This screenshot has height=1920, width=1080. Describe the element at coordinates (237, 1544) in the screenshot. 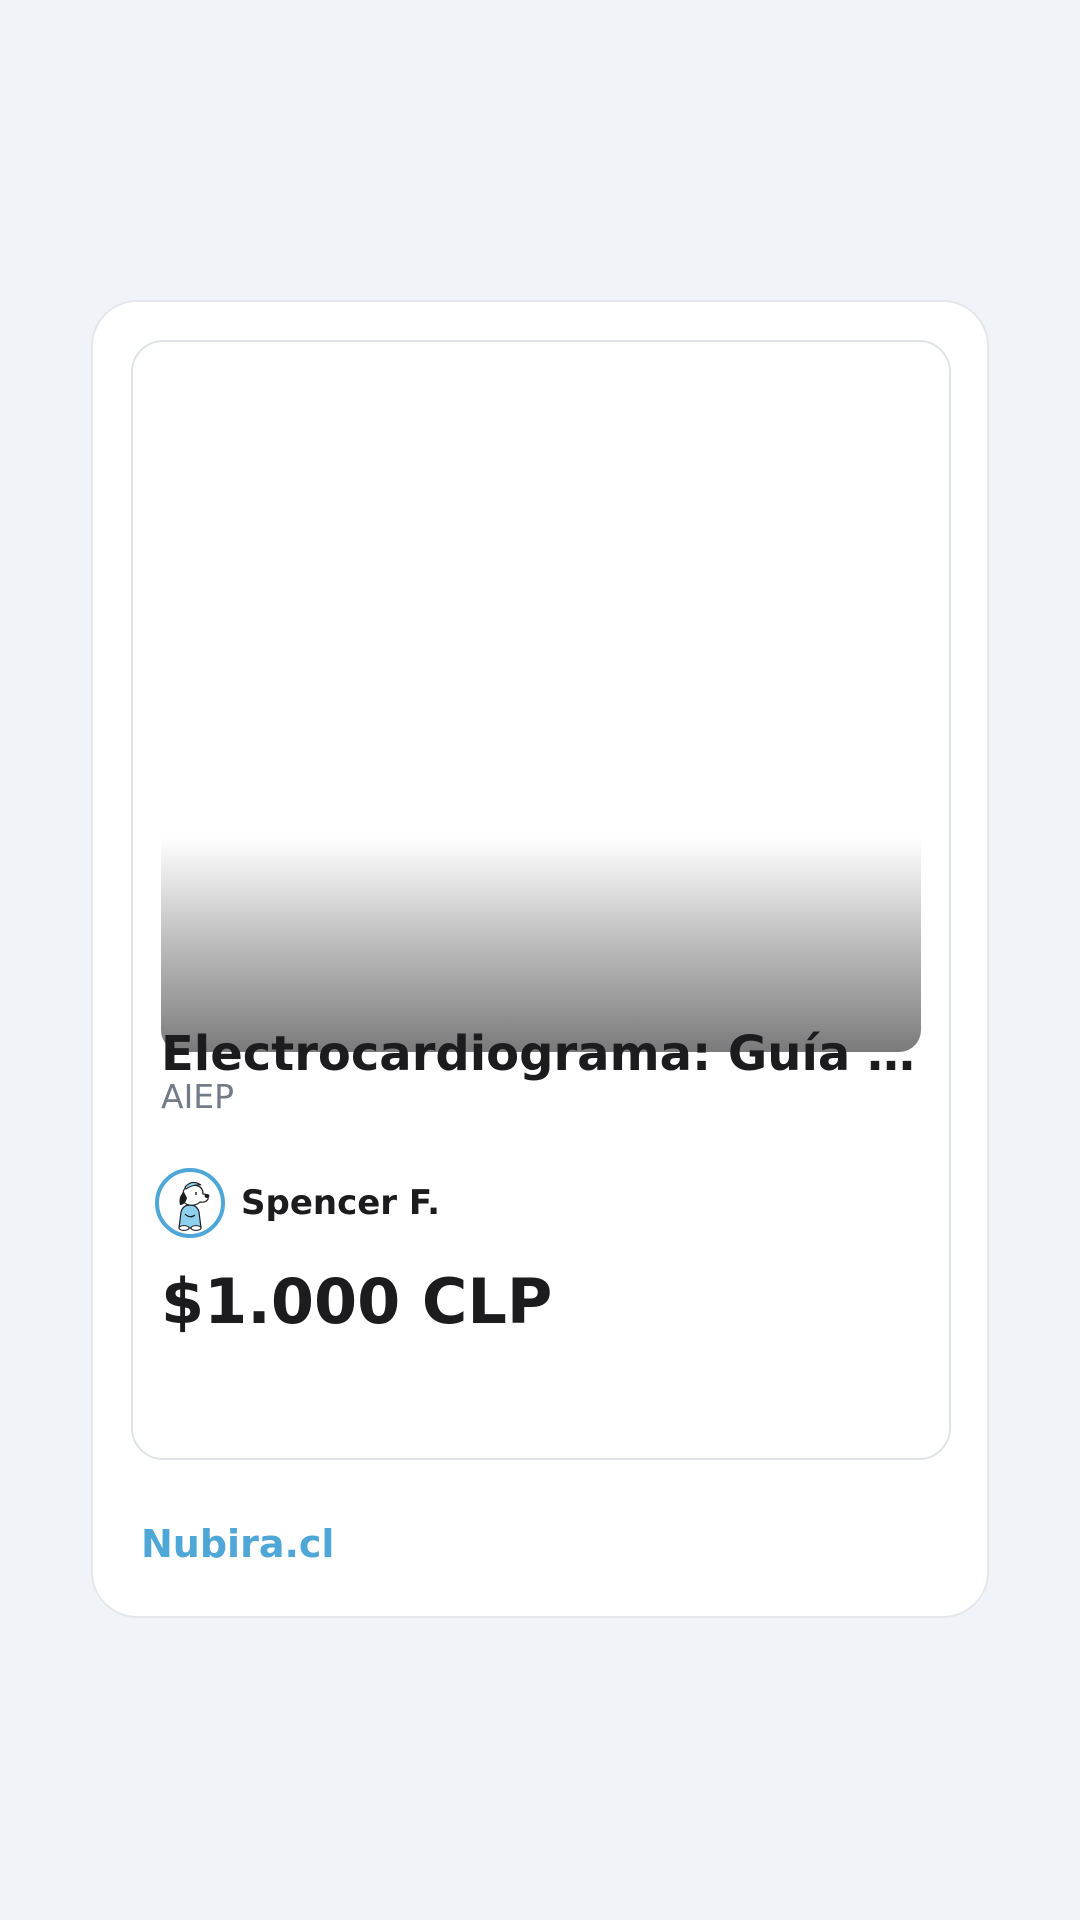

I see `brand-link: Nubira.cl` at that location.